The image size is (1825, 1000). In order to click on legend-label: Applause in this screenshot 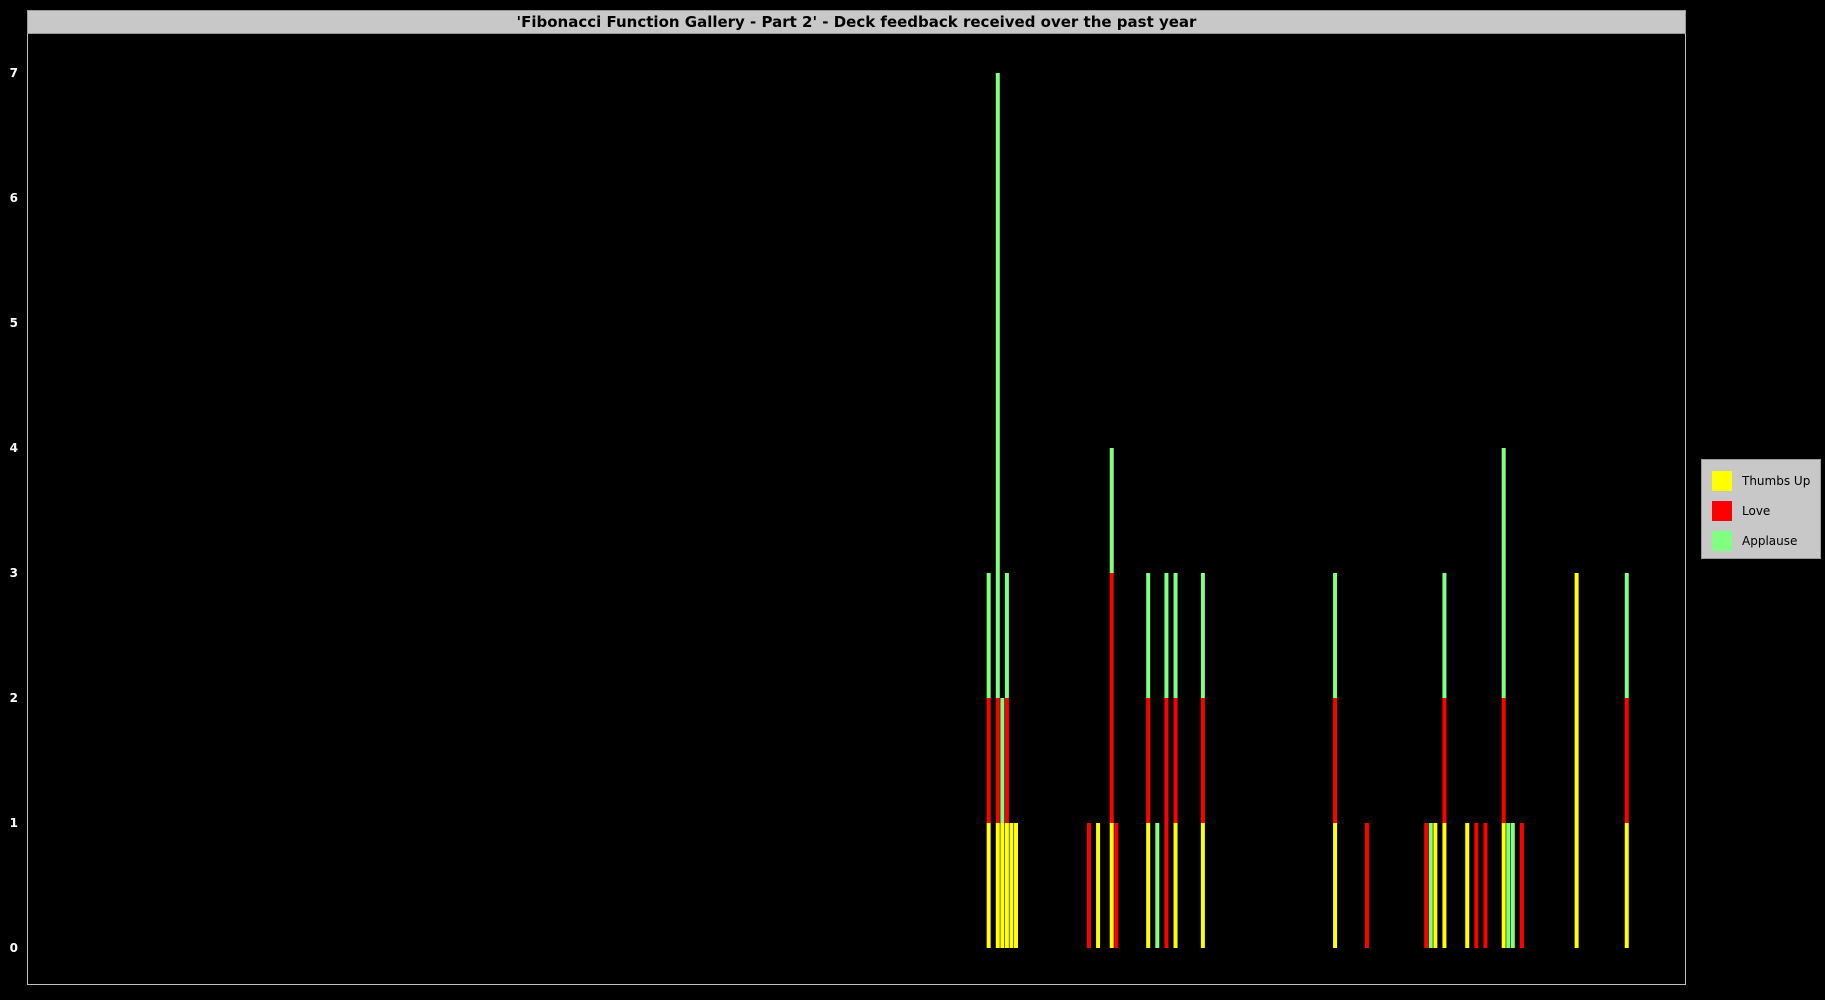, I will do `click(1770, 541)`.